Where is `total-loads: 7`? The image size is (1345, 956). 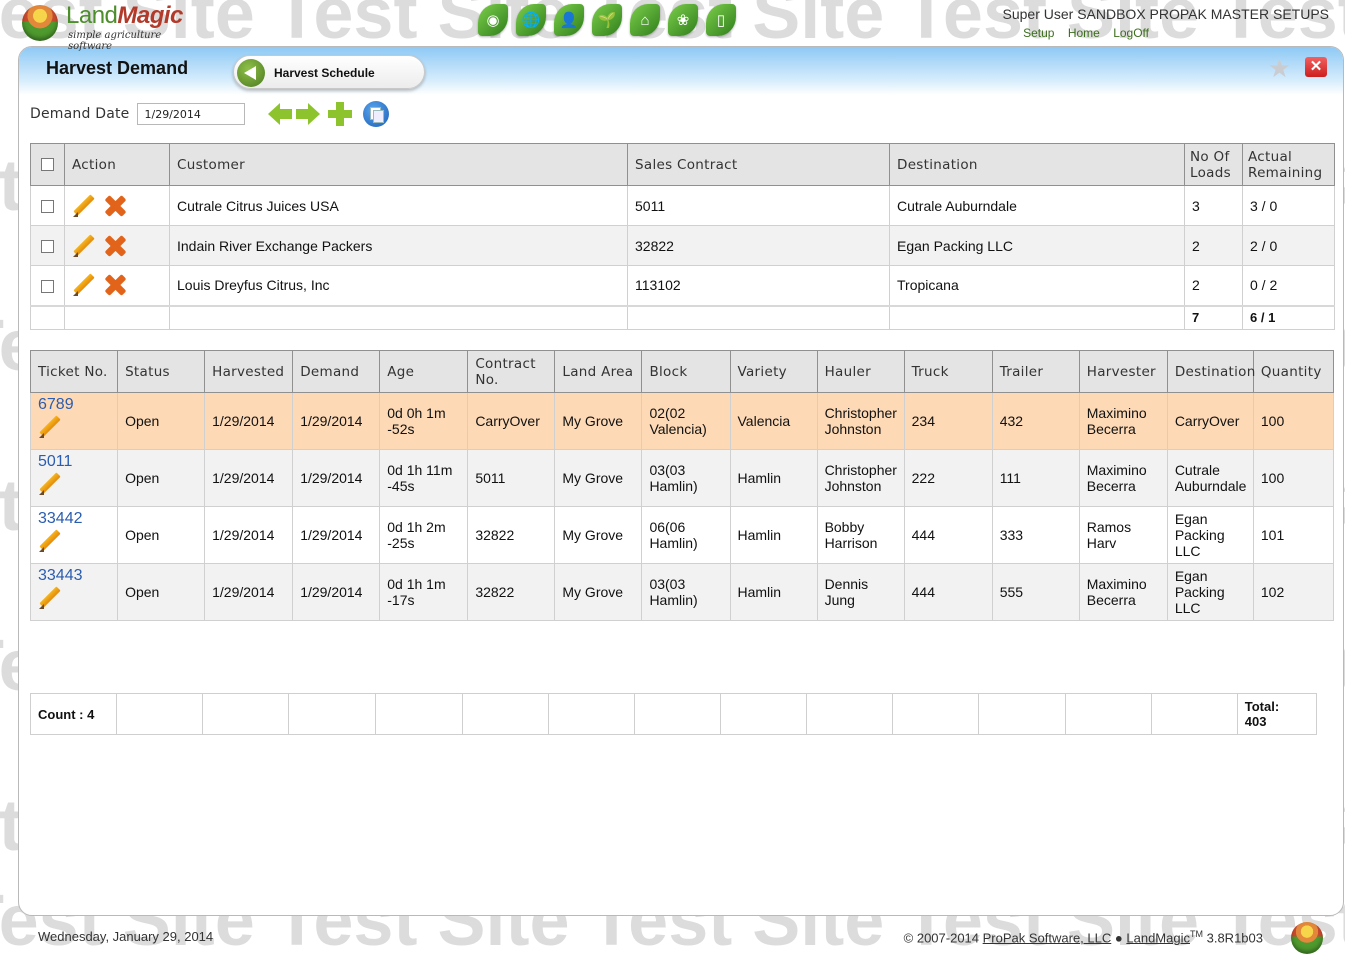
total-loads: 7 is located at coordinates (1213, 317).